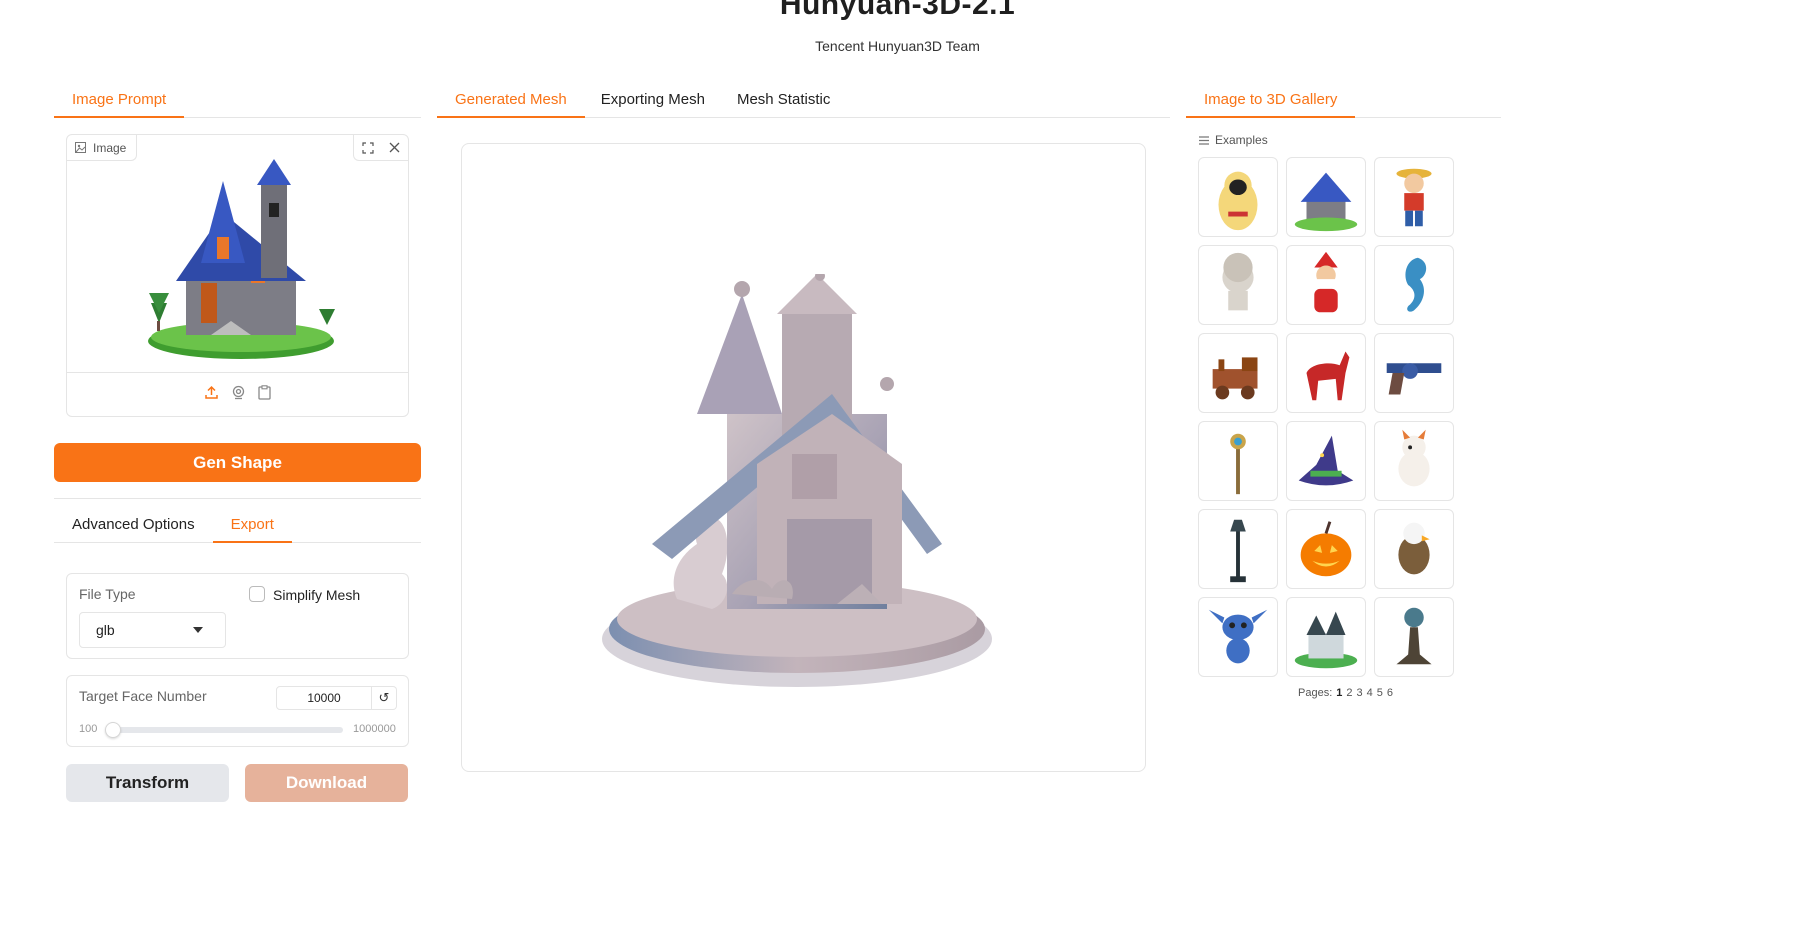 Image resolution: width=1795 pixels, height=943 pixels. Describe the element at coordinates (1380, 693) in the screenshot. I see `page-link-5: 5` at that location.